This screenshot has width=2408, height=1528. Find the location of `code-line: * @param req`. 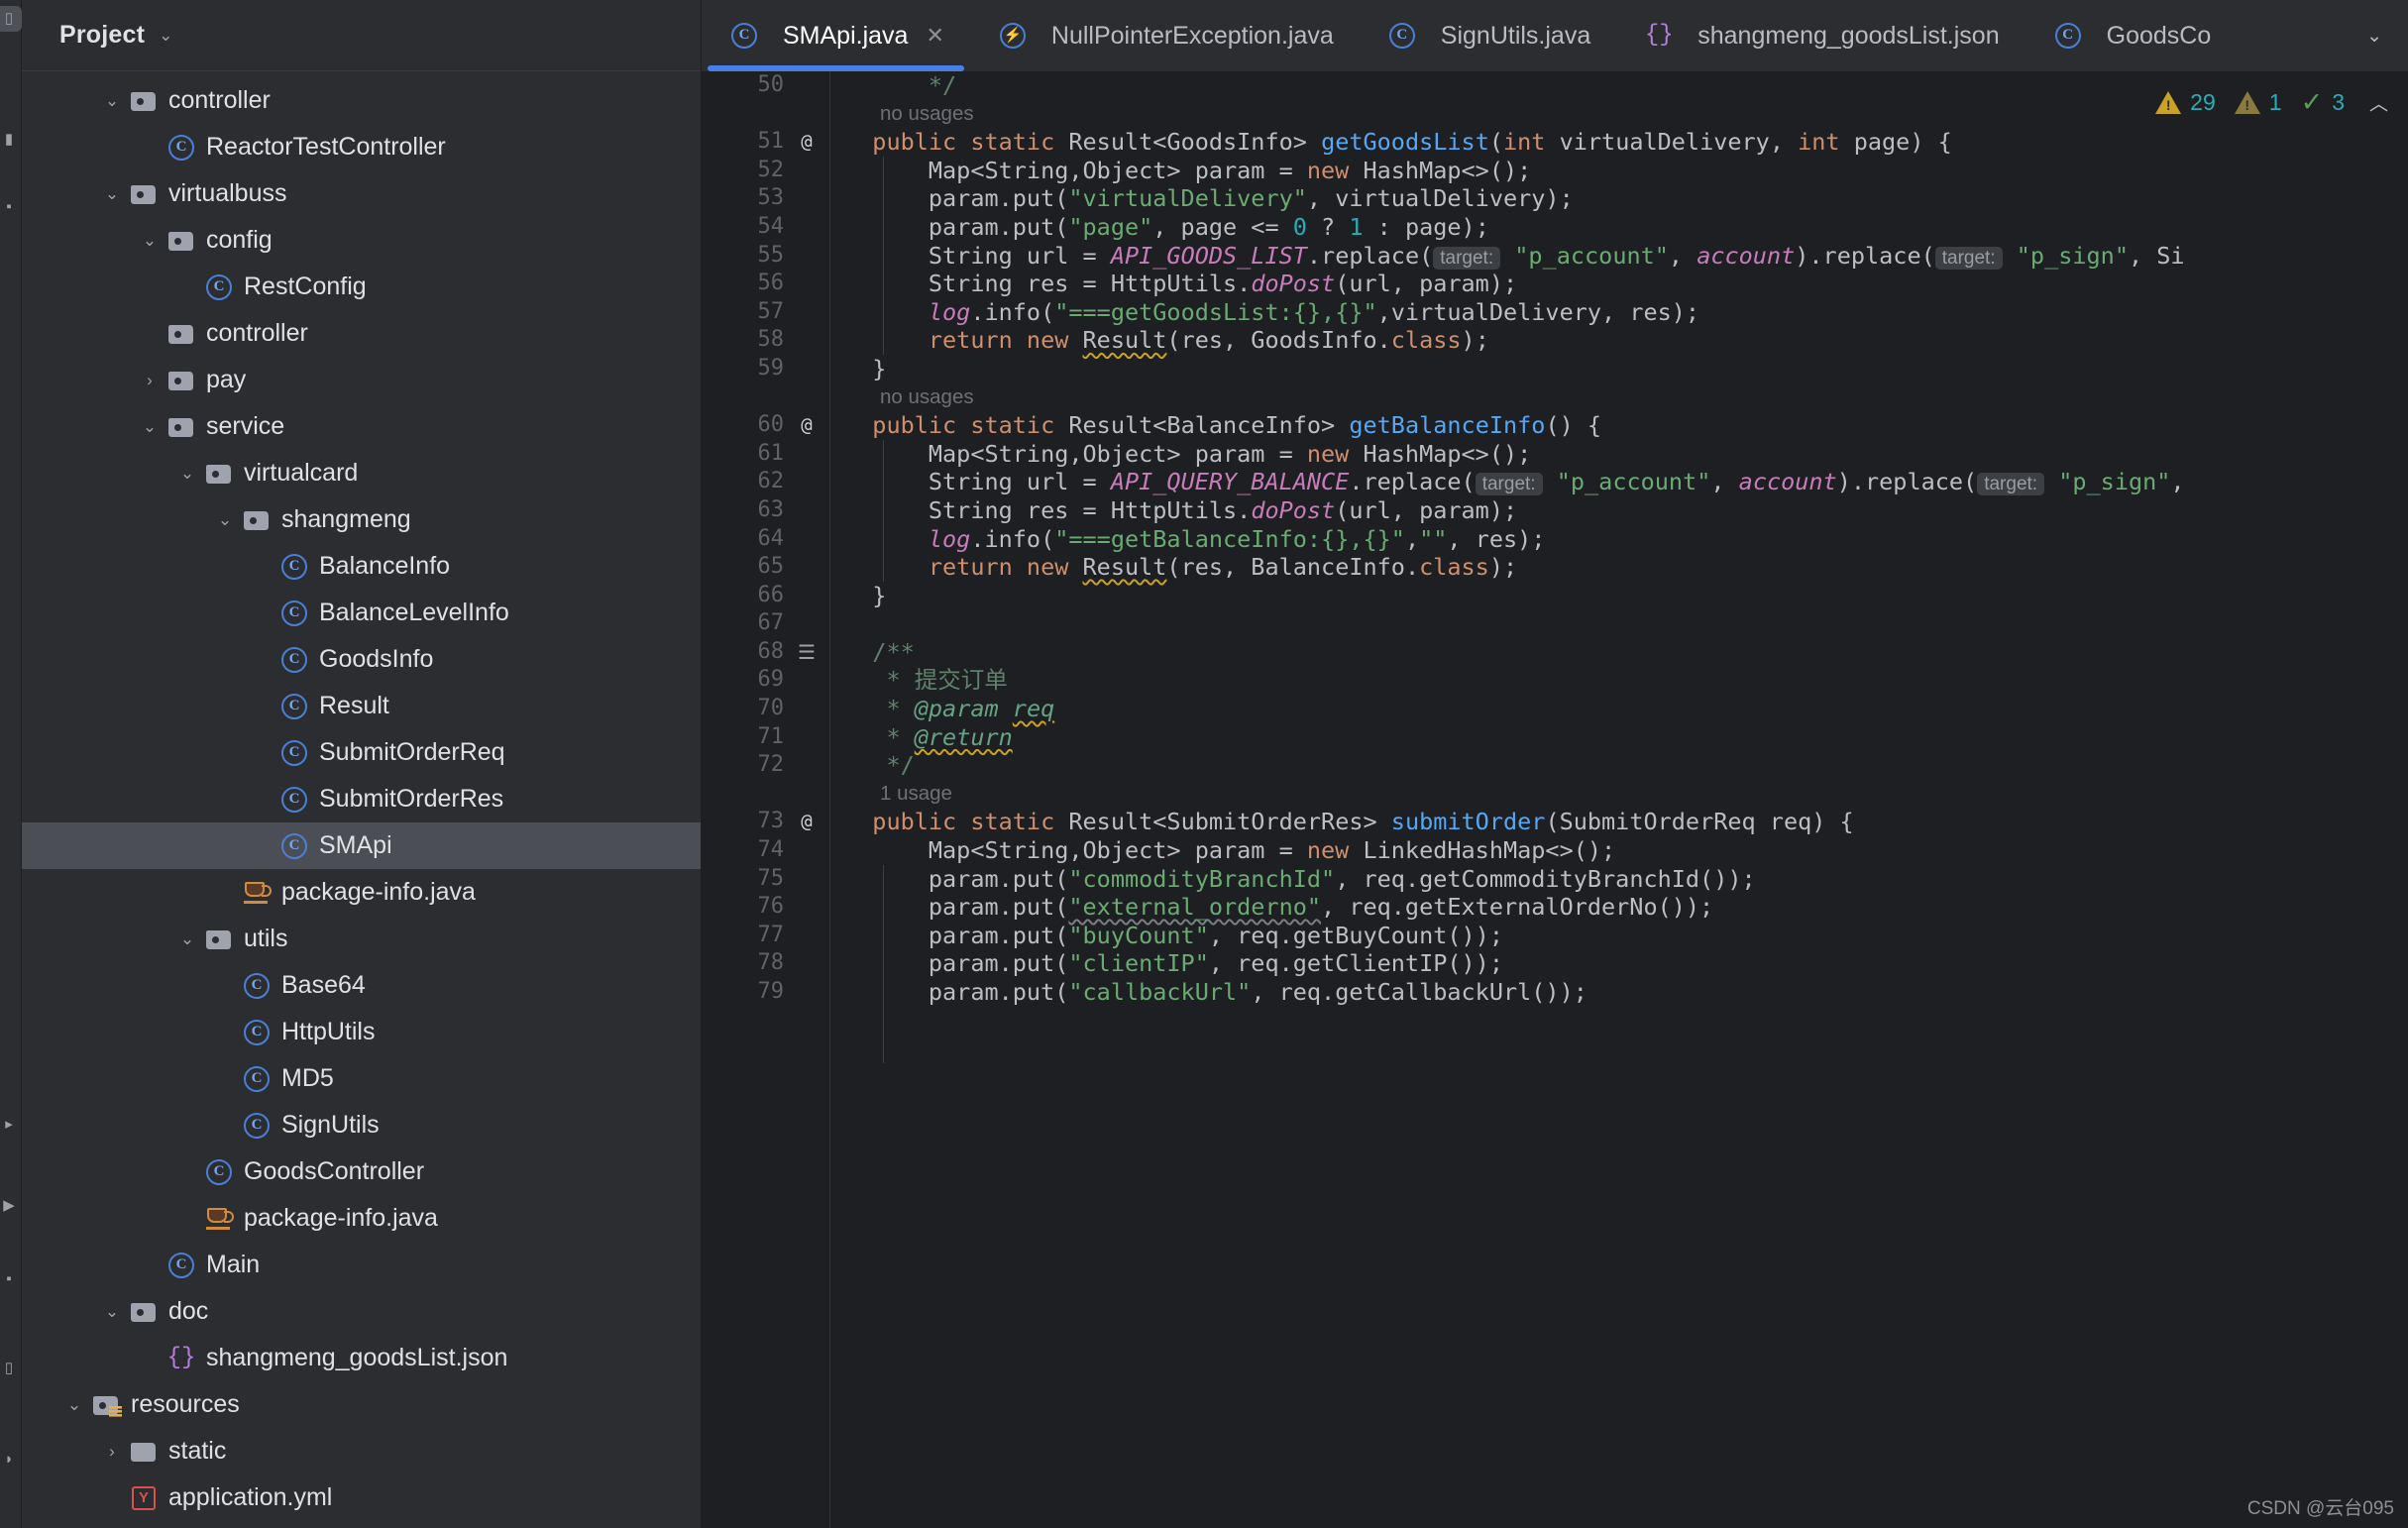

code-line: * @param req is located at coordinates (1626, 709).